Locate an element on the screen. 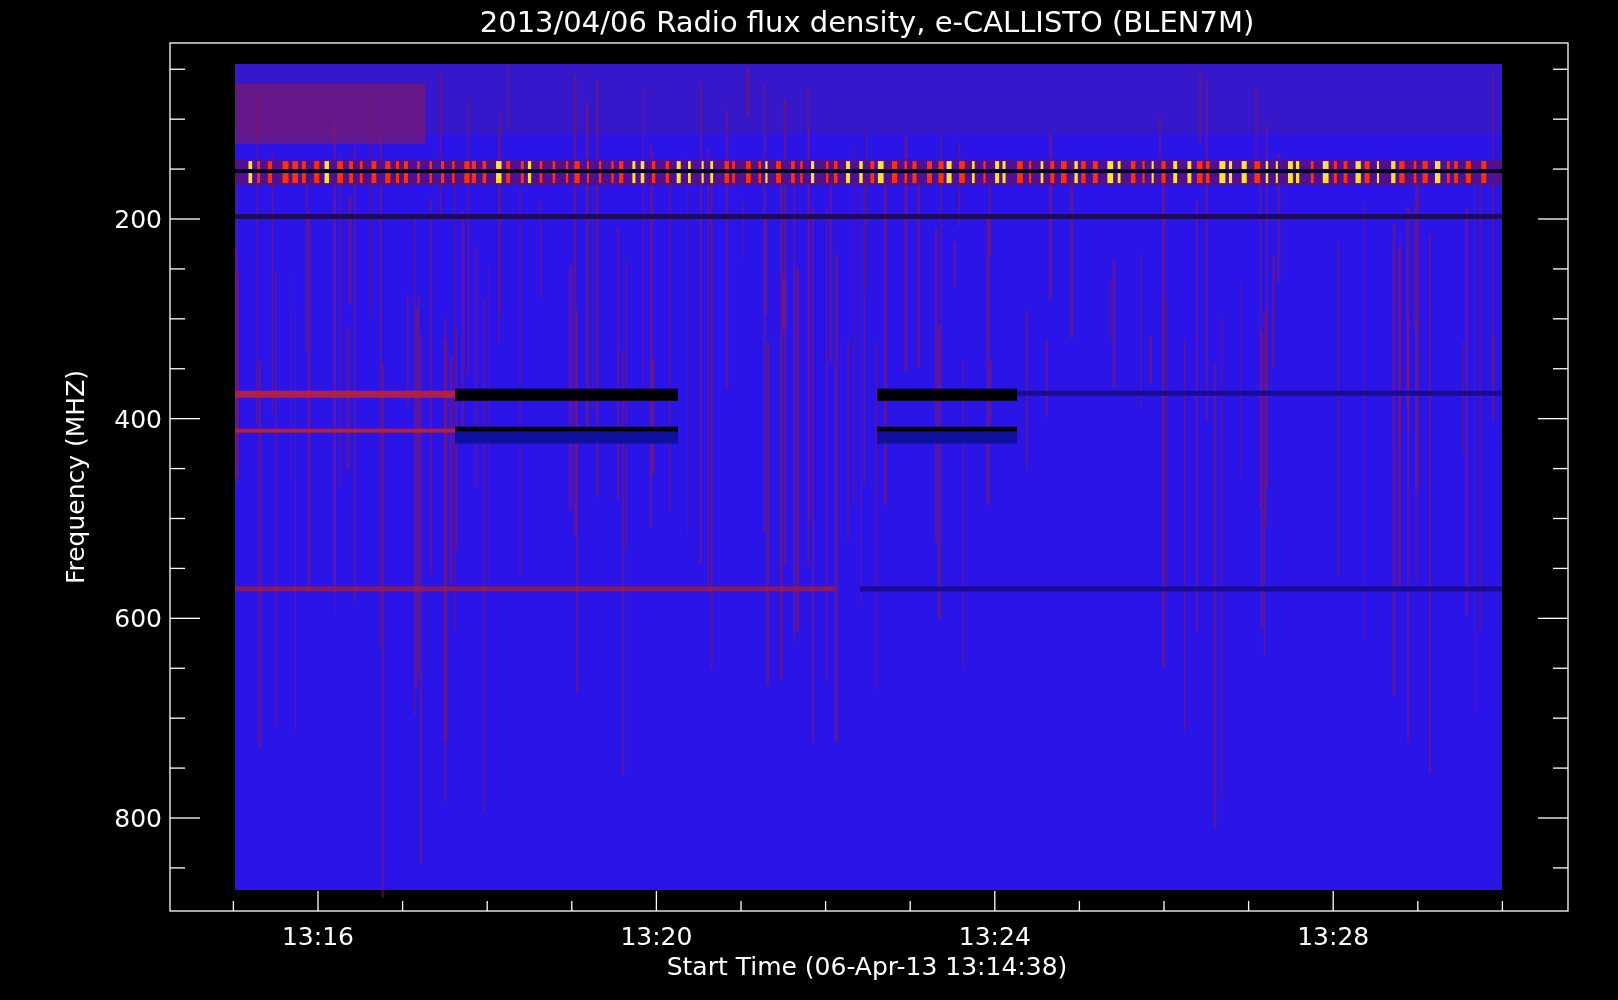 The width and height of the screenshot is (1618, 1000). x-tick-label: 13:20 is located at coordinates (656, 936).